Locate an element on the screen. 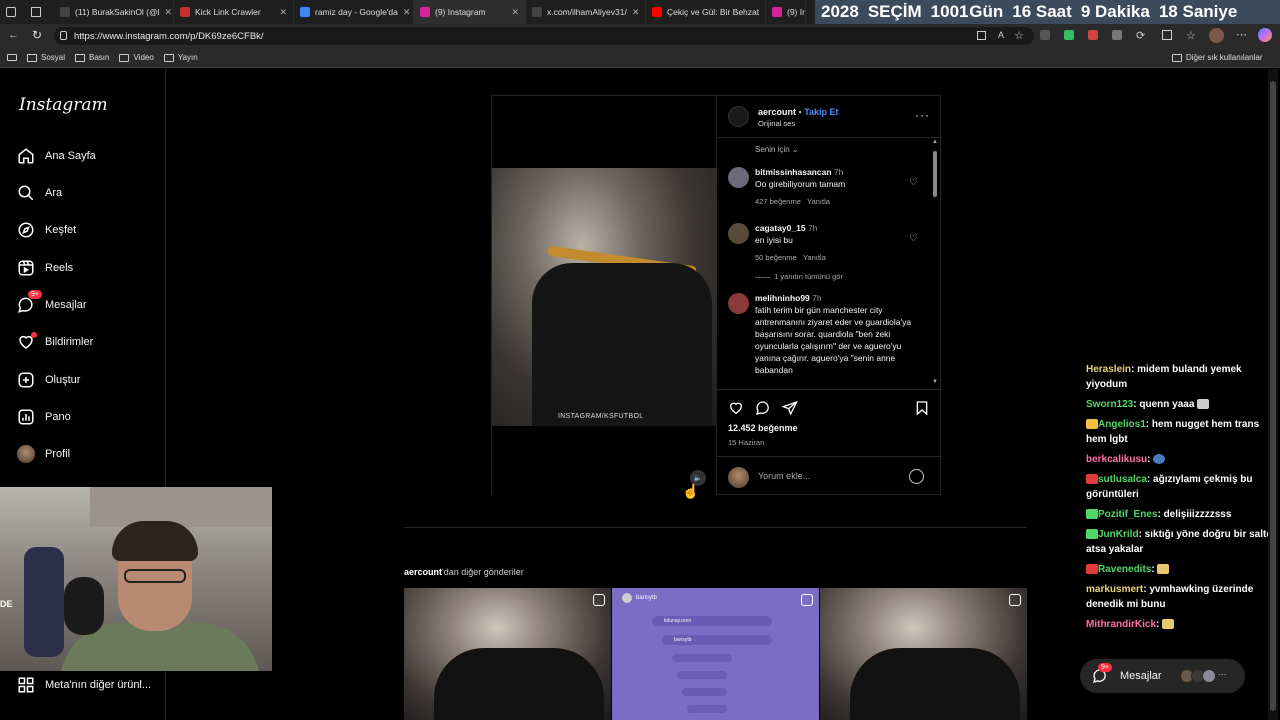 This screenshot has width=1280, height=720. nav-create: Oluştur is located at coordinates (48, 380).